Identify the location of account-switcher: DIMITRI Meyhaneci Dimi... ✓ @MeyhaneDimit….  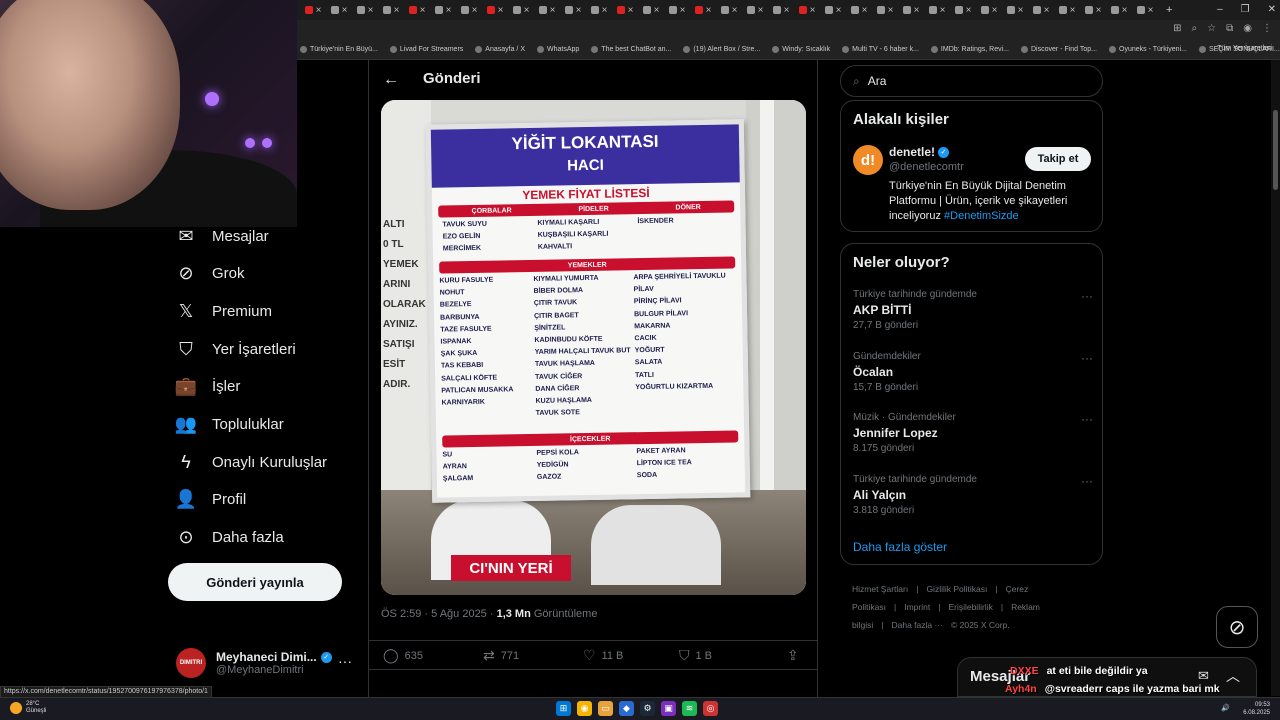
(271, 663).